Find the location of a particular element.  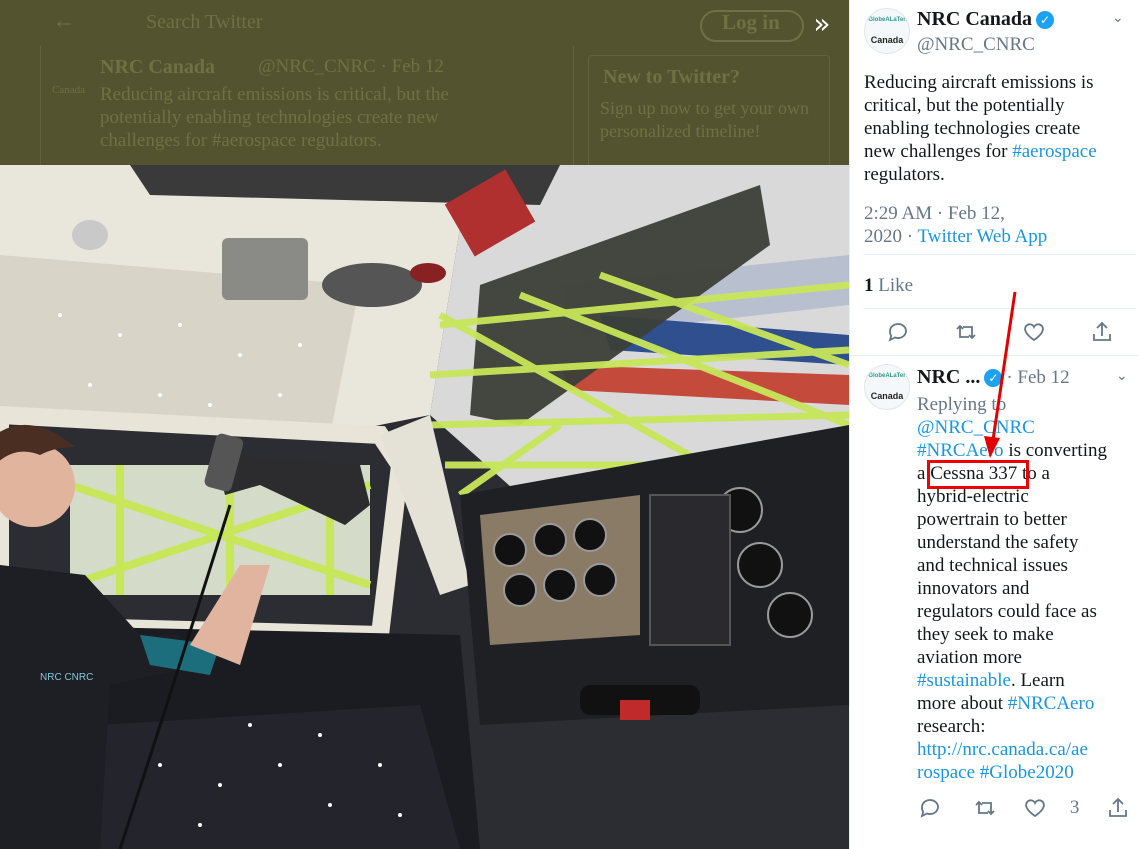

like-label: Like is located at coordinates (893, 285).